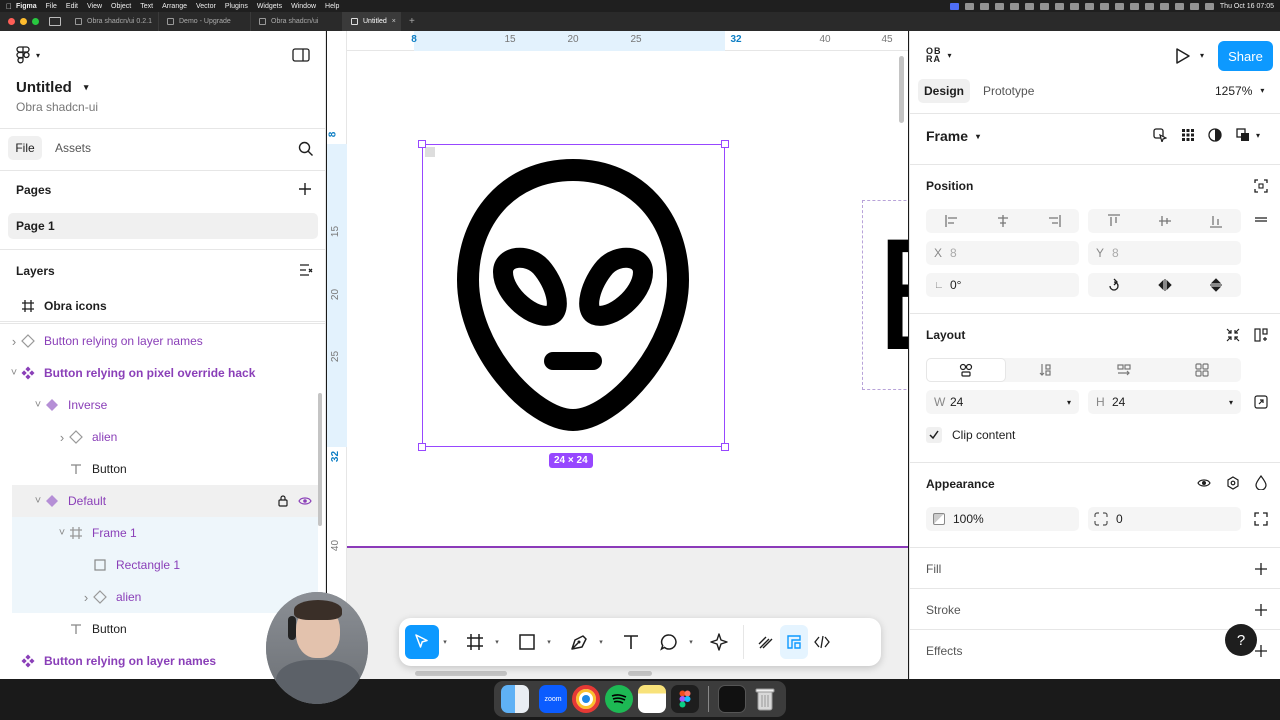 The width and height of the screenshot is (1280, 720). Describe the element at coordinates (1261, 519) in the screenshot. I see `independent-corners-icon` at that location.